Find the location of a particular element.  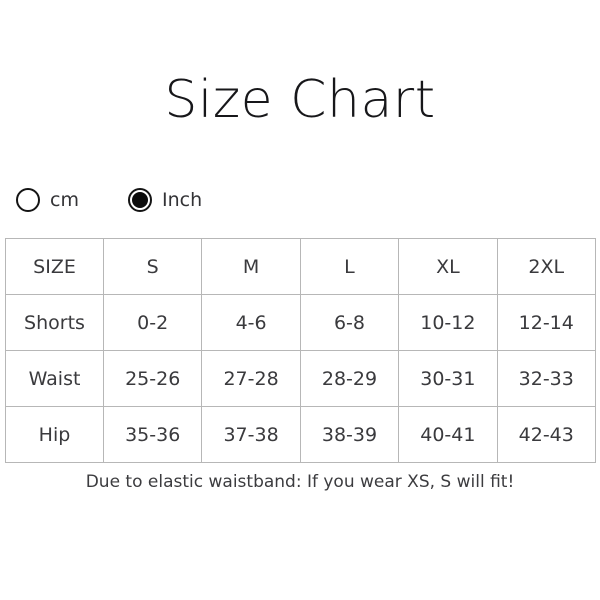

table-header-cell: S is located at coordinates (152, 266).